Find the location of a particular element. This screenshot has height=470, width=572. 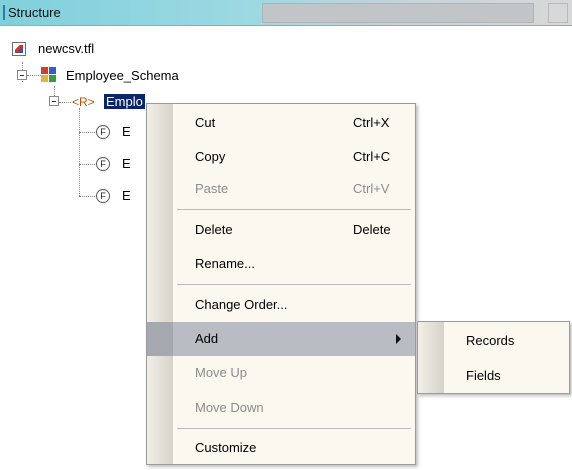

menu-item-label: Move Down is located at coordinates (229, 407).